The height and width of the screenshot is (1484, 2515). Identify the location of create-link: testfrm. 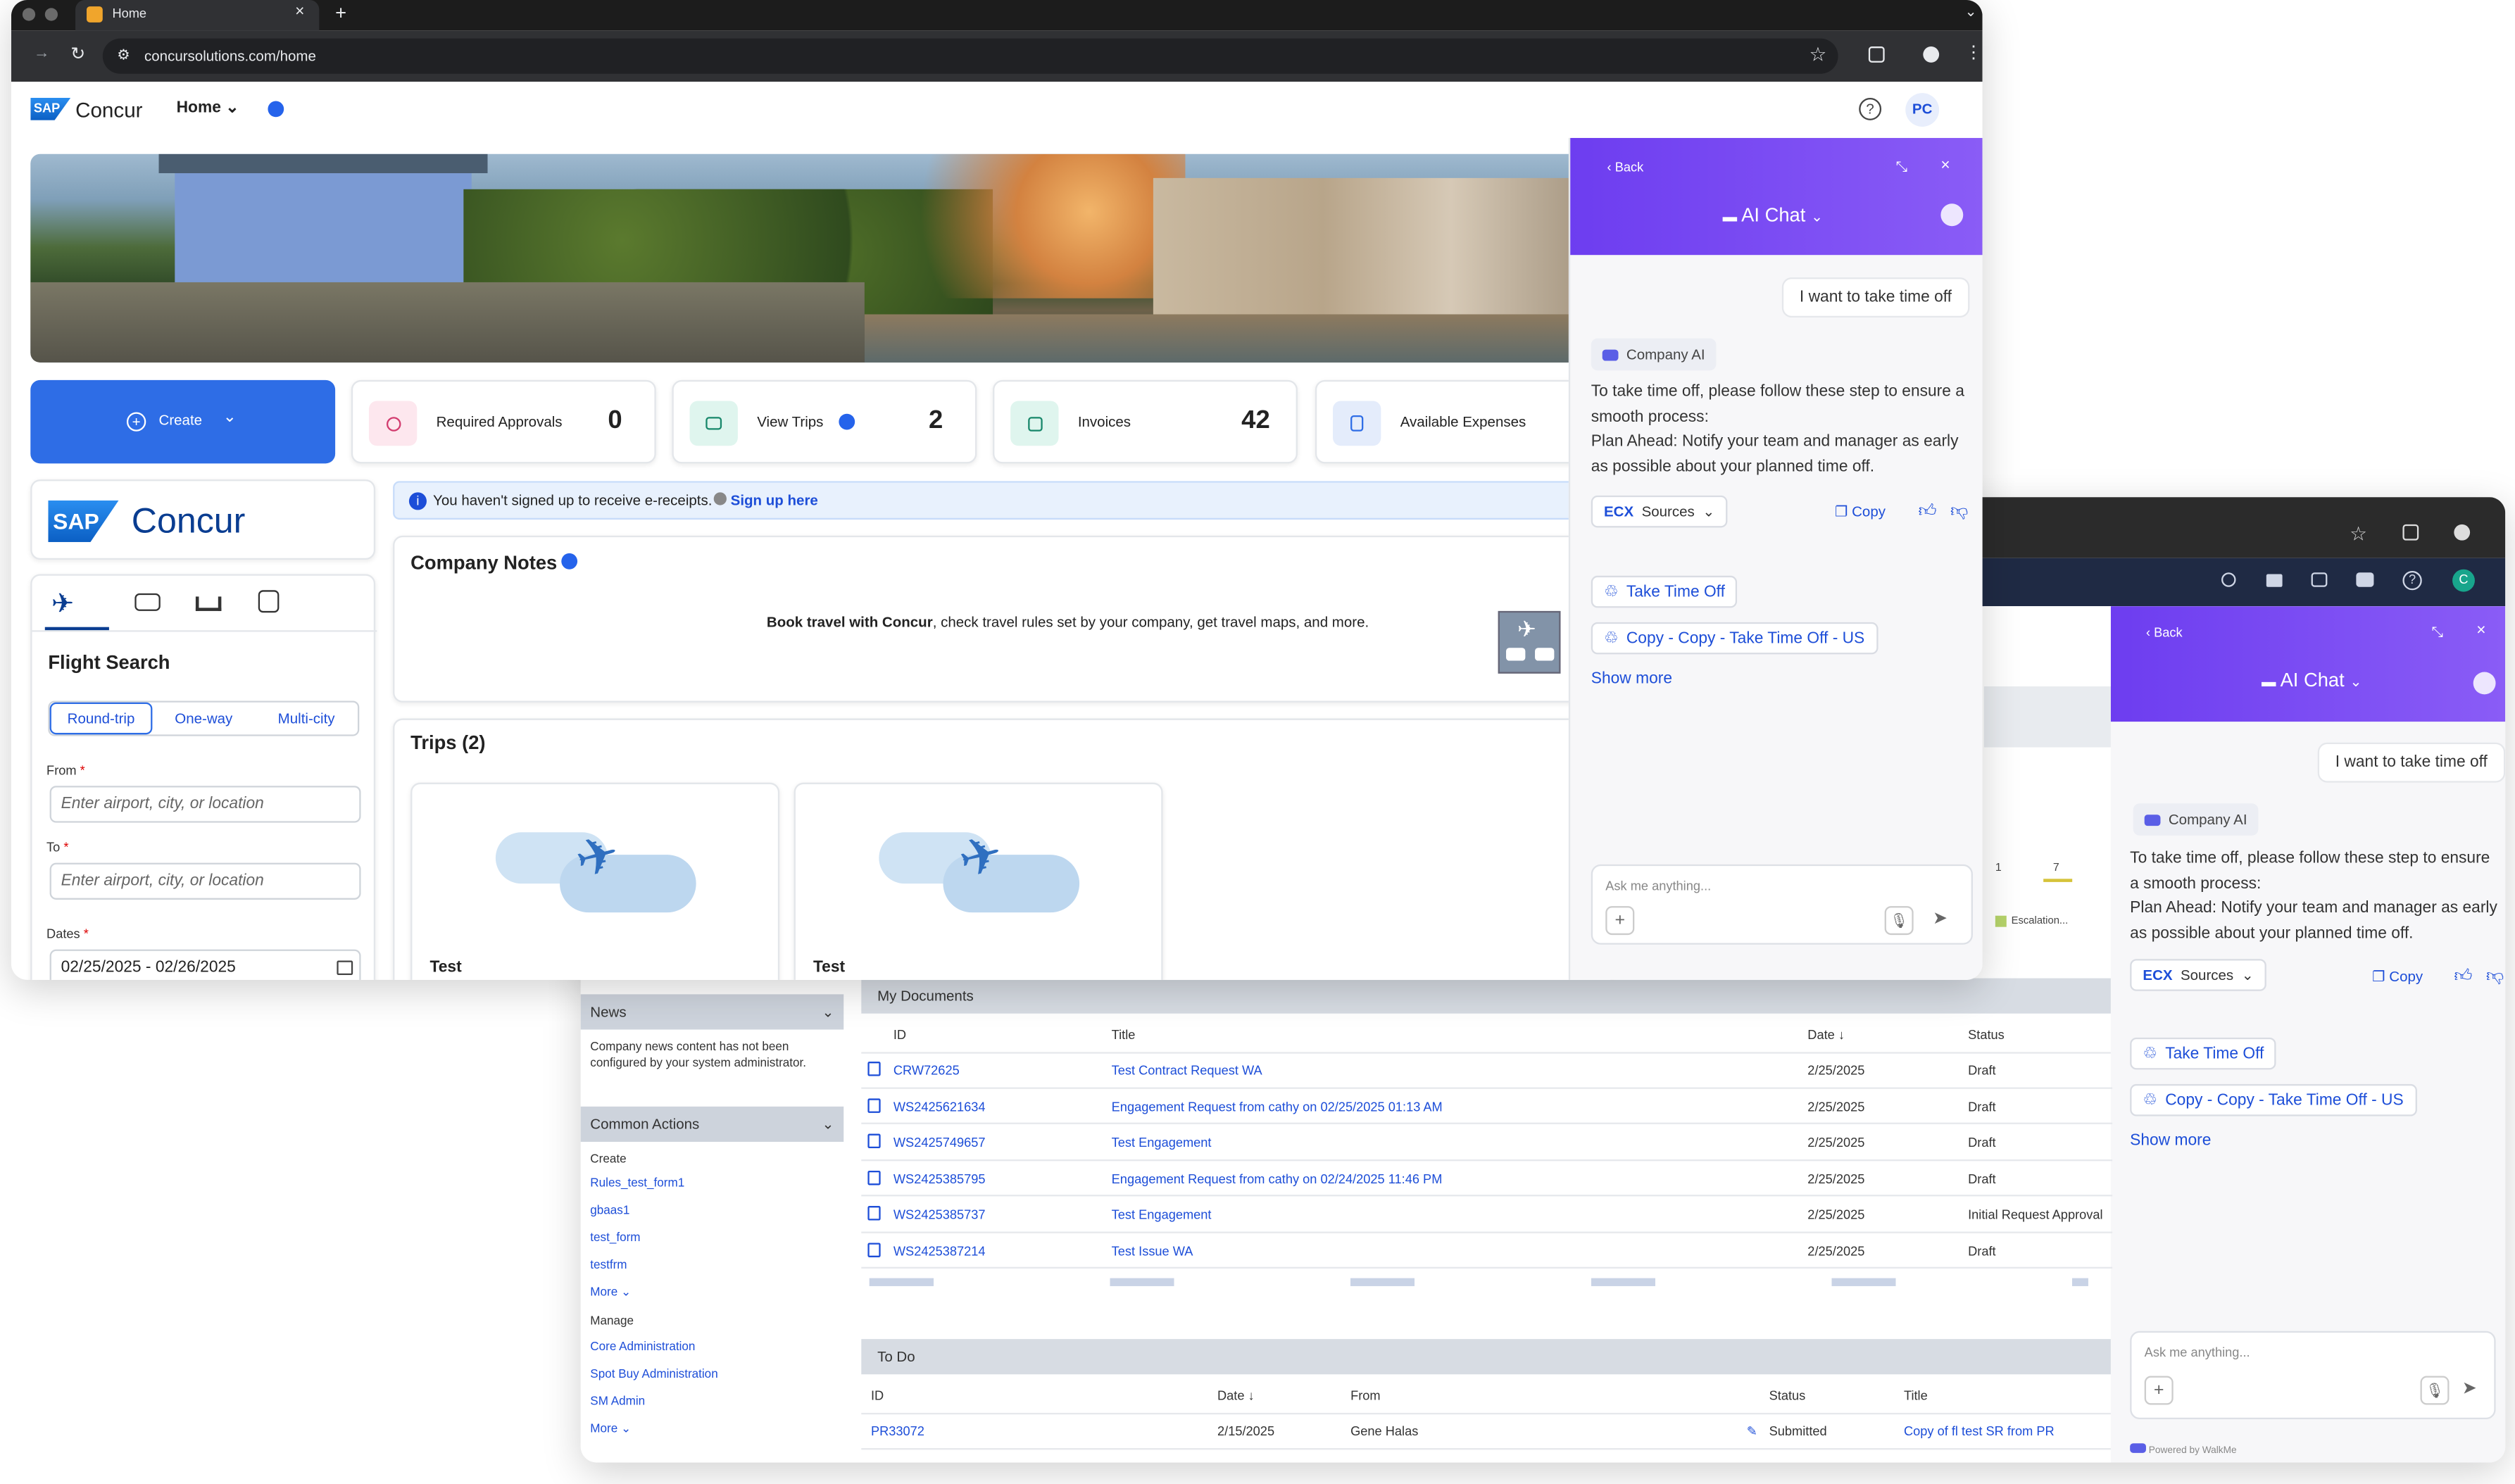
(712, 1264).